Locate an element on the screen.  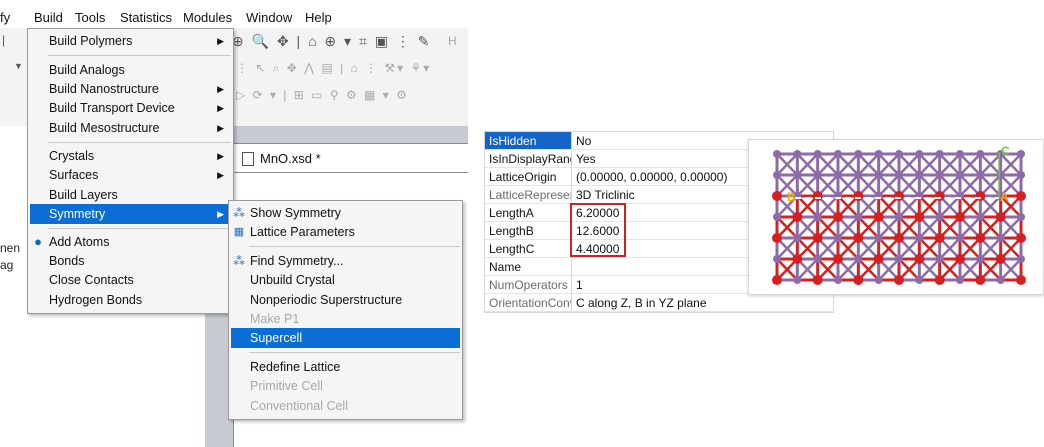
menu-modules: Modules is located at coordinates (207, 17).